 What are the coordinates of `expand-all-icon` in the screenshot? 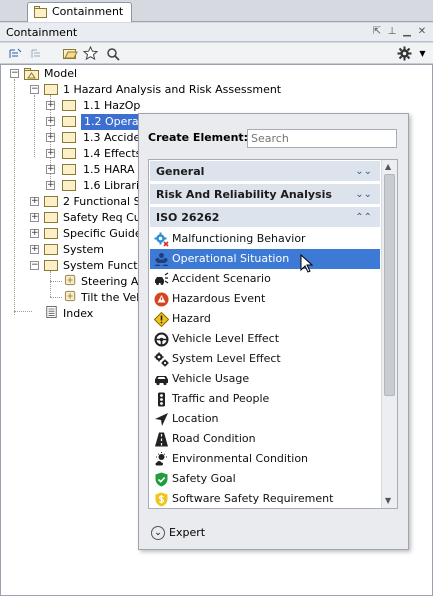 It's located at (36, 53).